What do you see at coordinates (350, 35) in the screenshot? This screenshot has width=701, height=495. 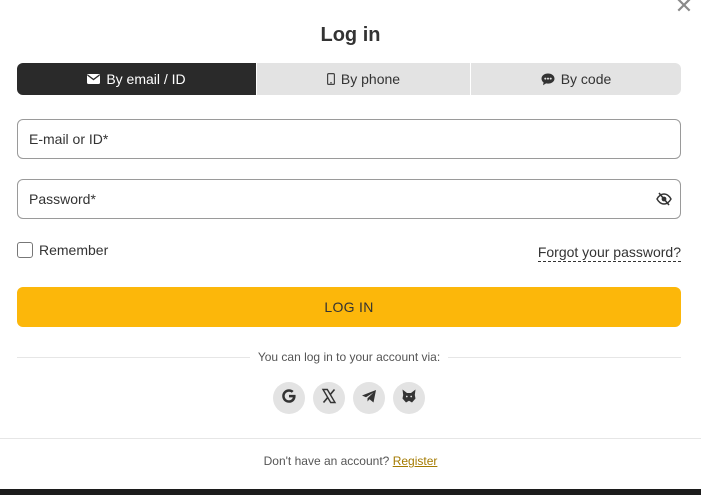 I see `dialog-title: Log in` at bounding box center [350, 35].